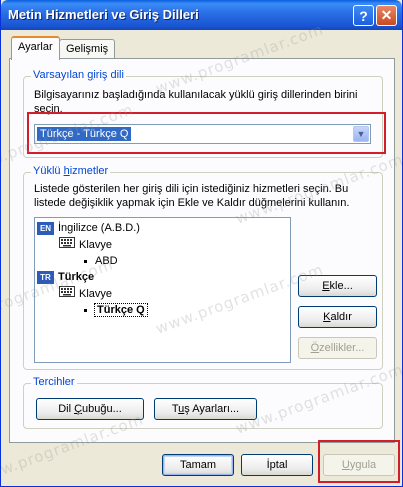 The height and width of the screenshot is (487, 403). I want to click on question-mark-icon: ?, so click(363, 15).